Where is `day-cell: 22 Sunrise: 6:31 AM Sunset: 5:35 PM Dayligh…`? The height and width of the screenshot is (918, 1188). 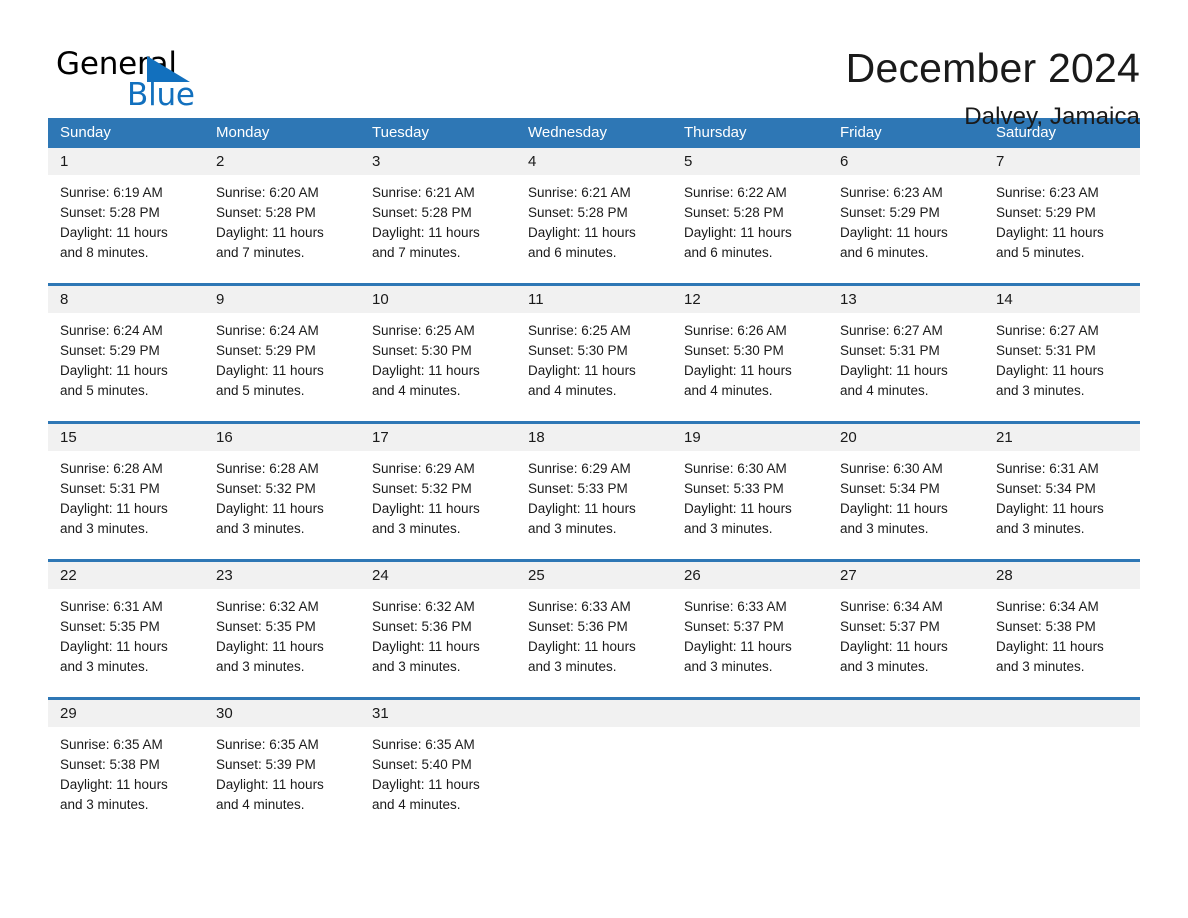 day-cell: 22 Sunrise: 6:31 AM Sunset: 5:35 PM Dayligh… is located at coordinates (126, 624).